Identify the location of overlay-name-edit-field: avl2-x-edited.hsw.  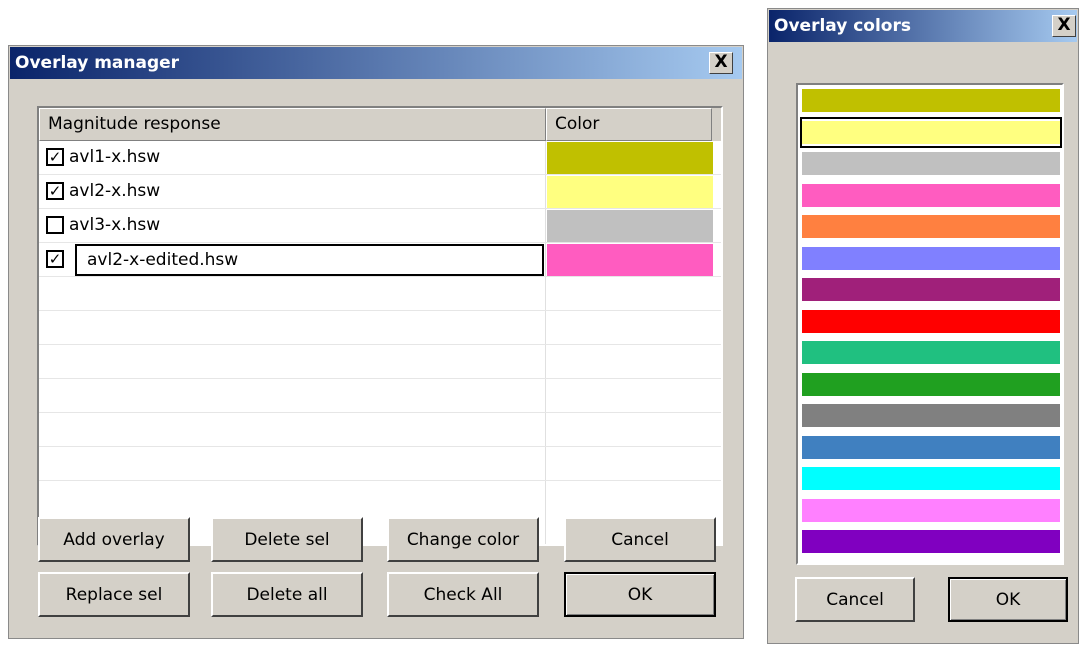
(309, 260).